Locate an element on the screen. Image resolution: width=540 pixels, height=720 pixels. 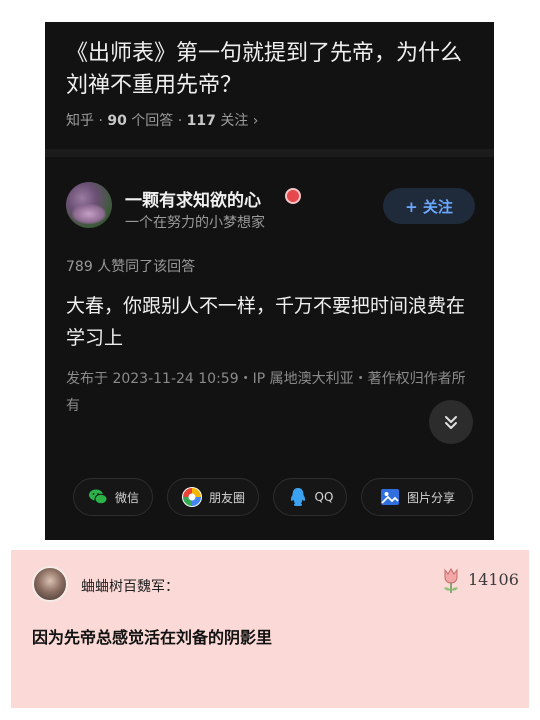
question-meta: 知乎 · 90 个回答 · 117 关注 › is located at coordinates (162, 120).